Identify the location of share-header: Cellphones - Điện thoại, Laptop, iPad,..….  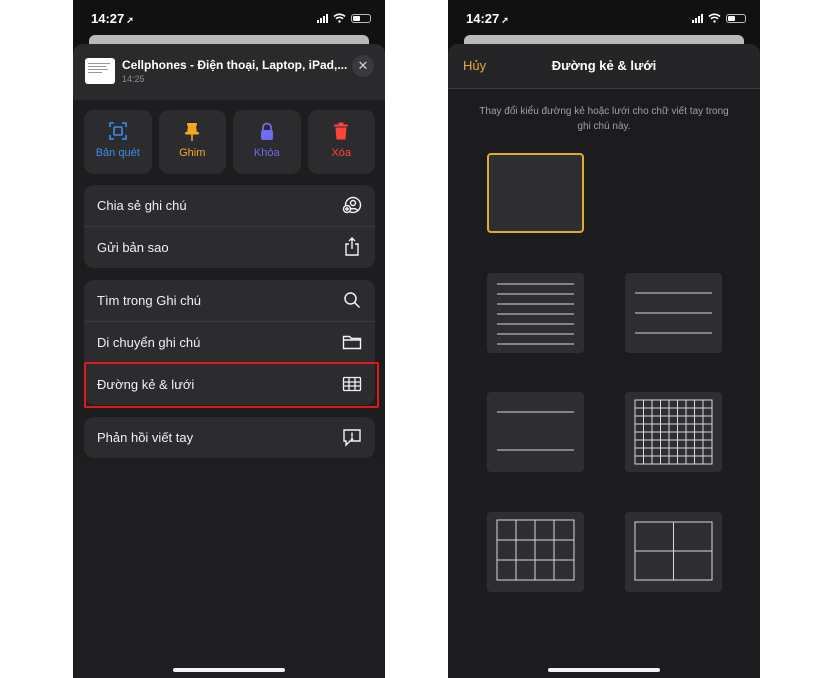
(229, 72).